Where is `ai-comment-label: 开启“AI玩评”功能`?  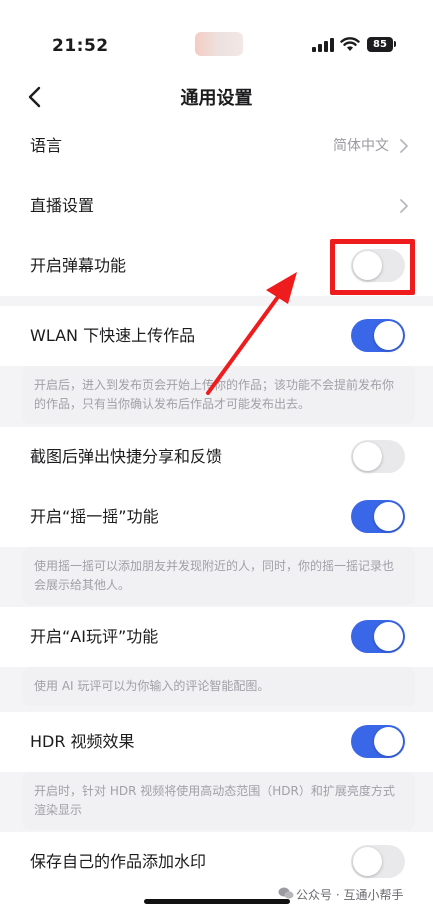 ai-comment-label: 开启“AI玩评”功能 is located at coordinates (94, 636).